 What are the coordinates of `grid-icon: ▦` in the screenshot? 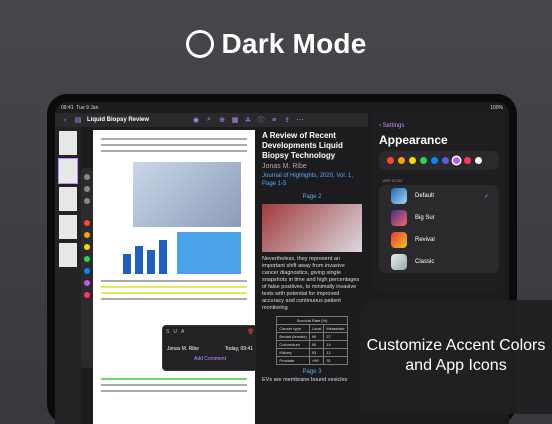 It's located at (235, 120).